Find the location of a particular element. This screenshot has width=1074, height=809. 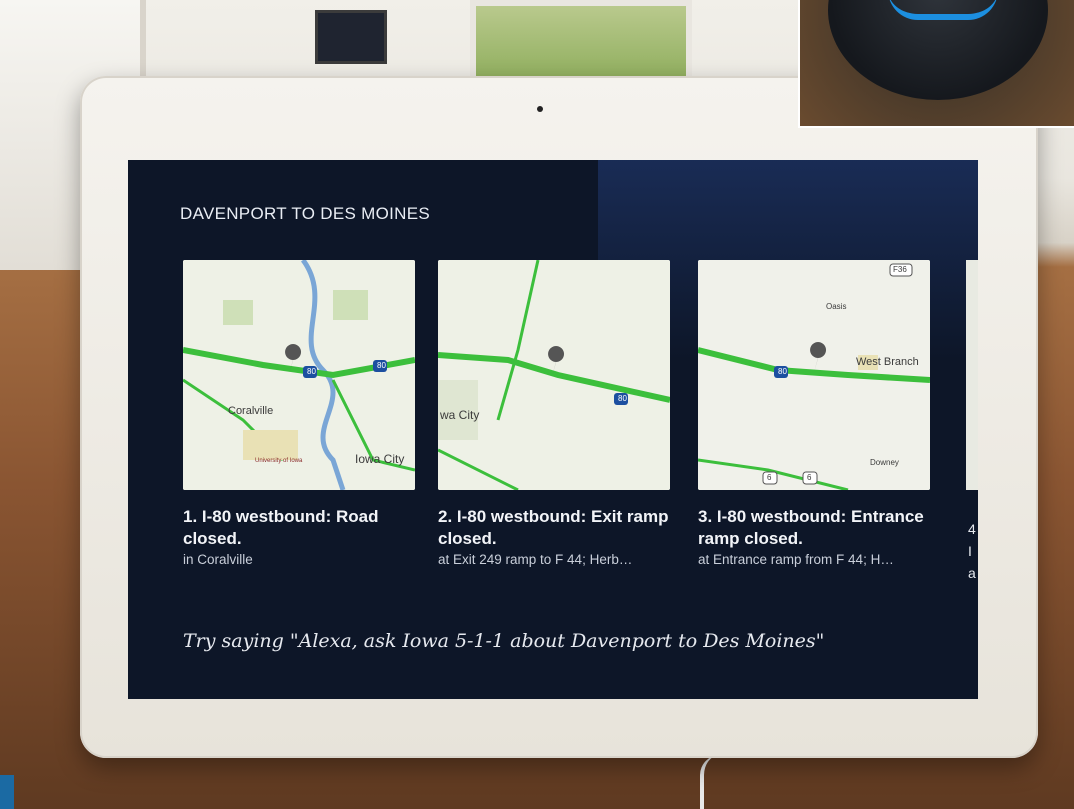

map-label: Coralville is located at coordinates (251, 411).